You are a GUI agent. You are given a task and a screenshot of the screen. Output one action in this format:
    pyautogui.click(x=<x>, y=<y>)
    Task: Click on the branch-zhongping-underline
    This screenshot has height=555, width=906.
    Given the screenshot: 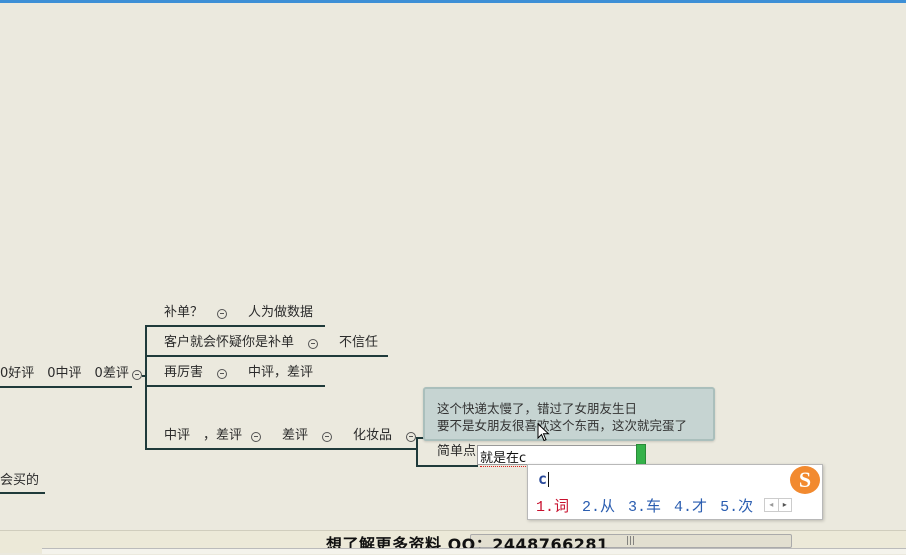 What is the action you would take?
    pyautogui.click(x=281, y=449)
    